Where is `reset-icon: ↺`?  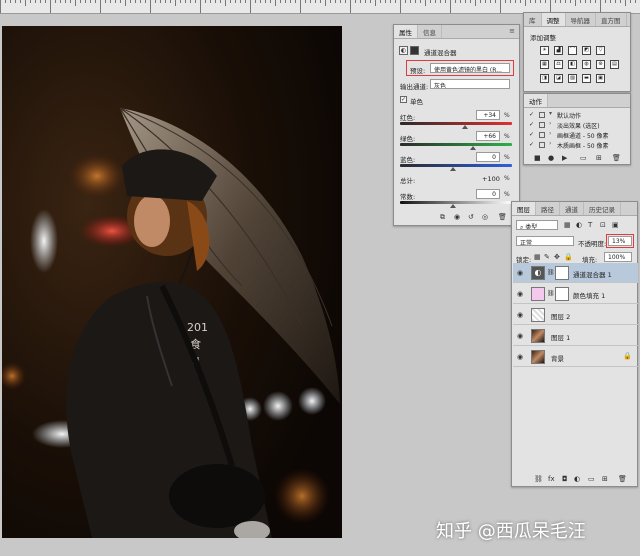
reset-icon: ↺ is located at coordinates (471, 217).